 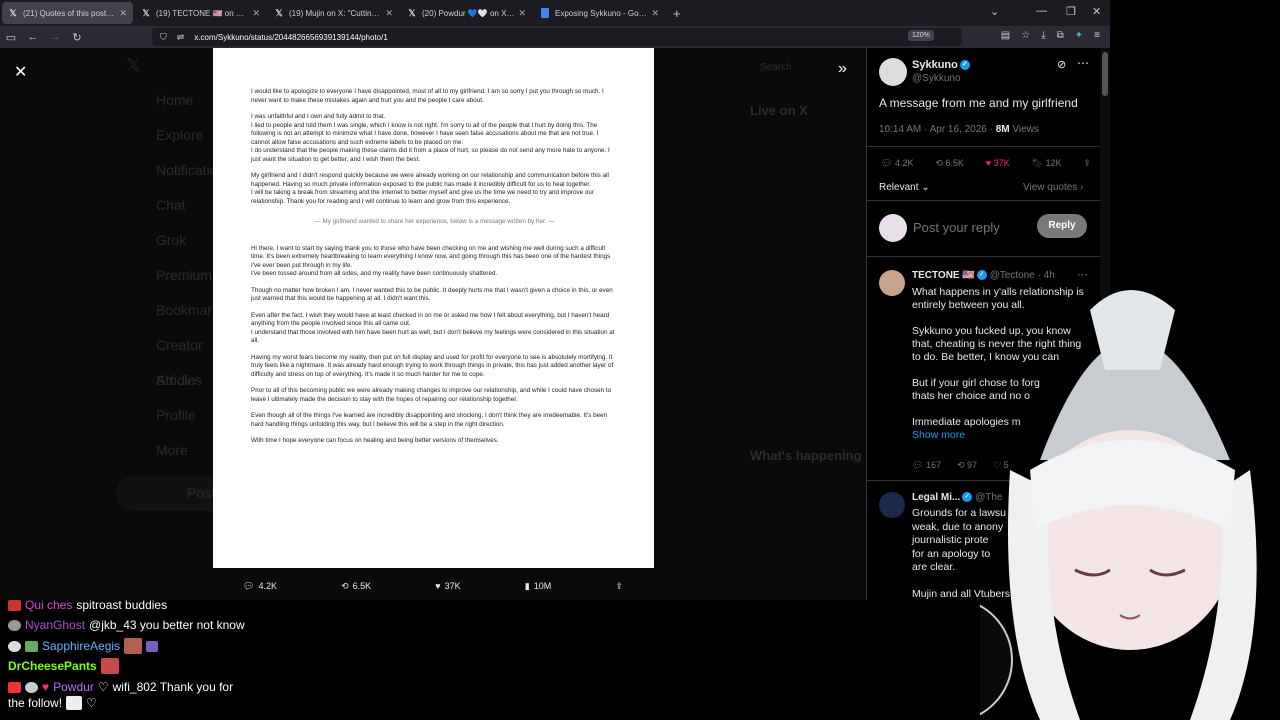 I want to click on sort-dropdown: Relevant ⌄, so click(x=904, y=187).